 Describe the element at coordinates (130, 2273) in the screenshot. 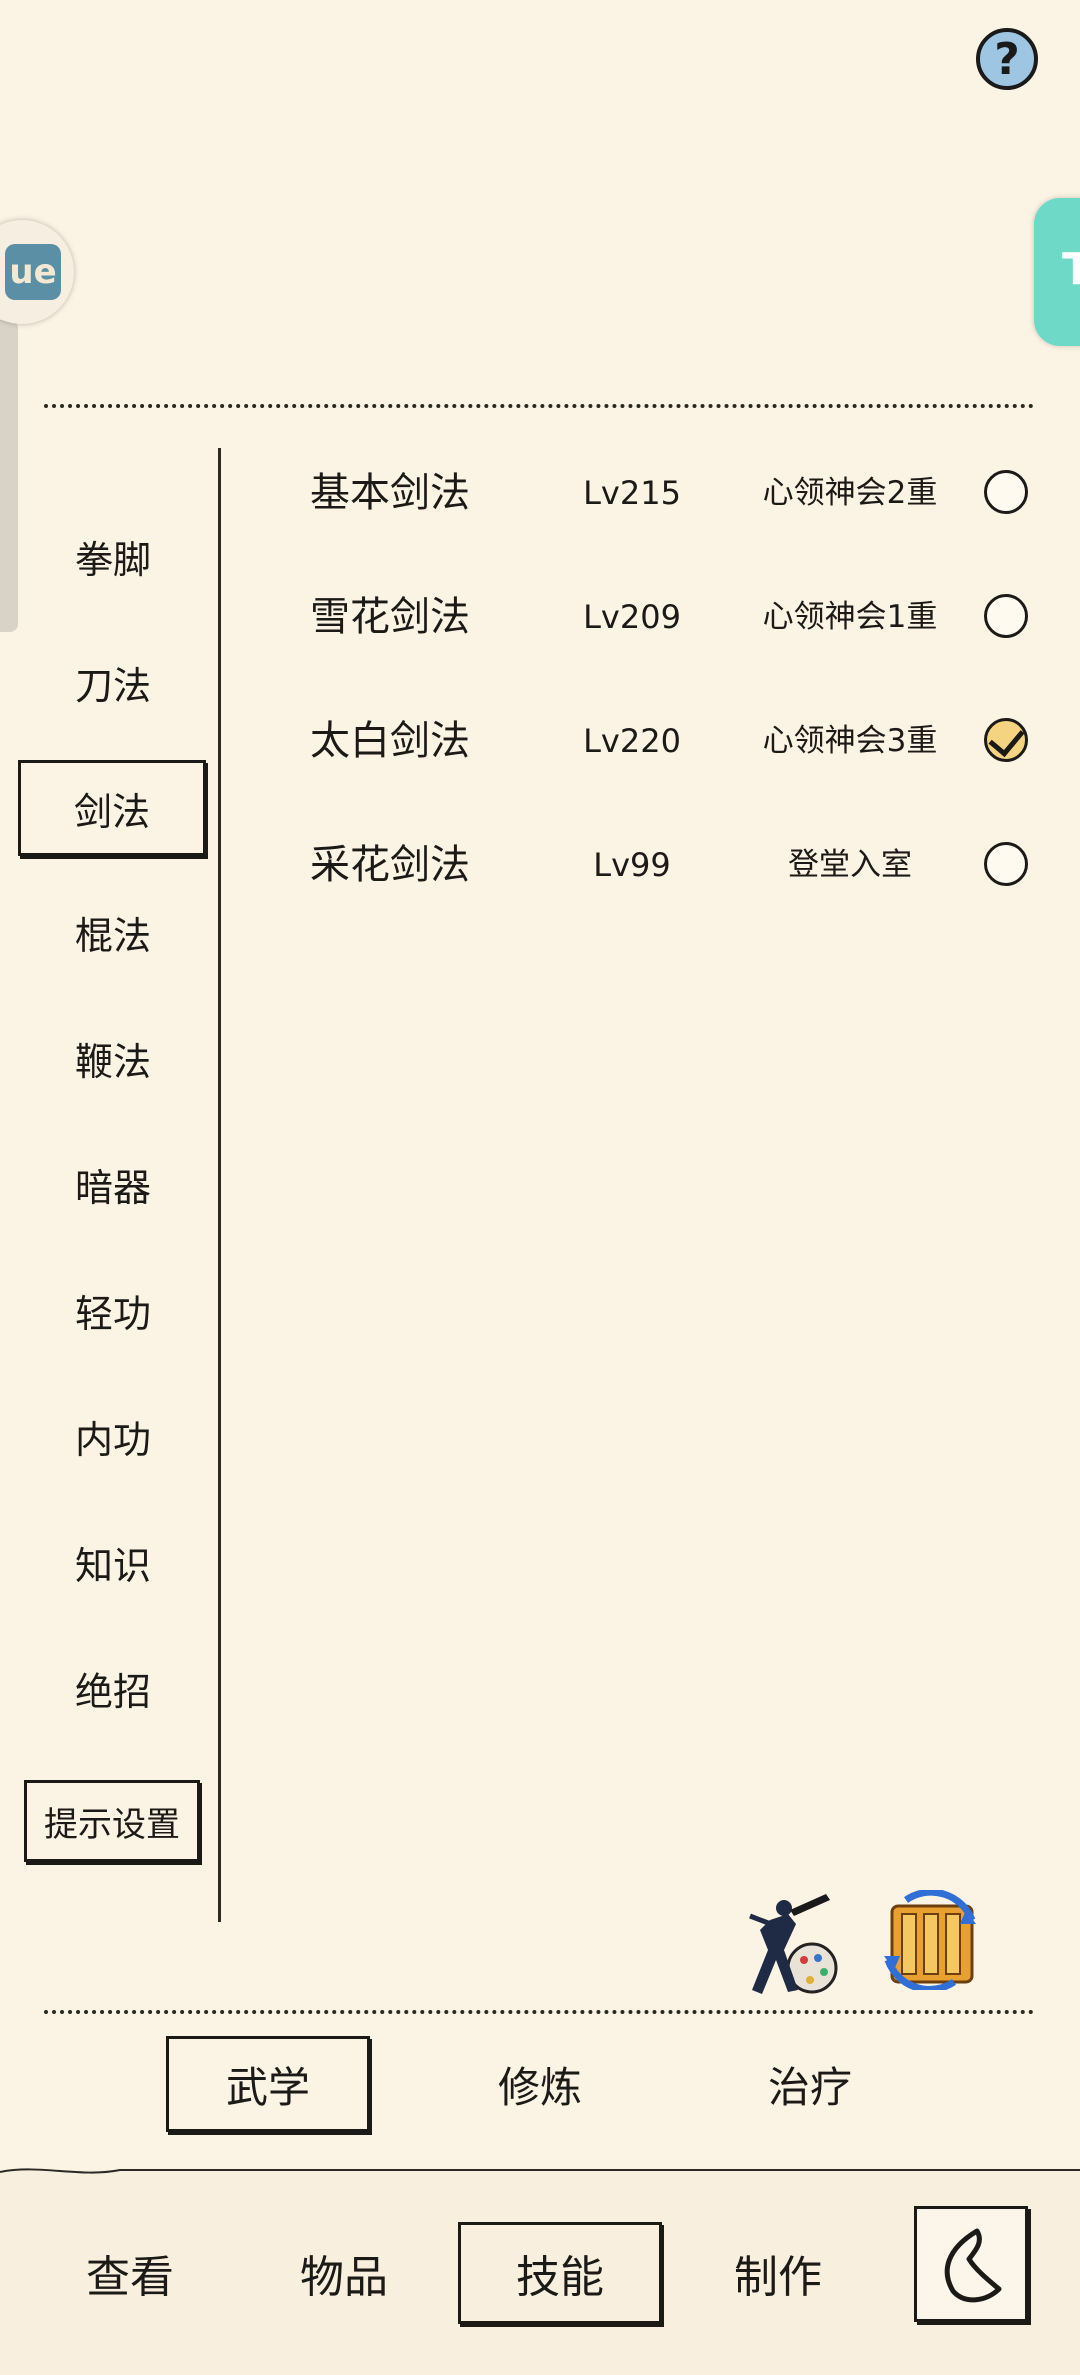

I see `nav-view: 查看` at that location.